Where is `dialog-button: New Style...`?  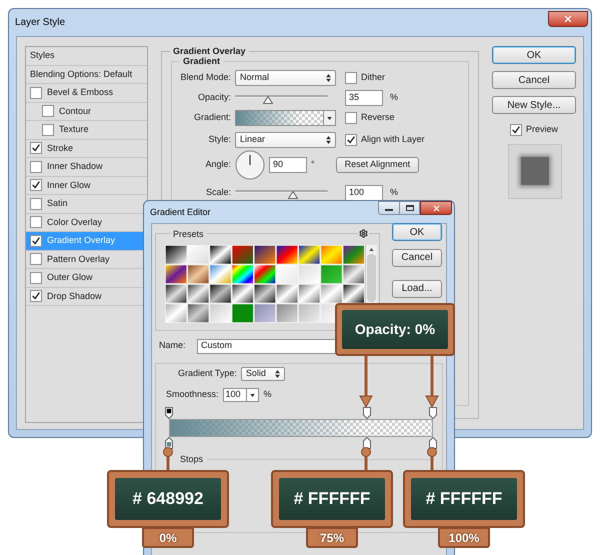 dialog-button: New Style... is located at coordinates (534, 105).